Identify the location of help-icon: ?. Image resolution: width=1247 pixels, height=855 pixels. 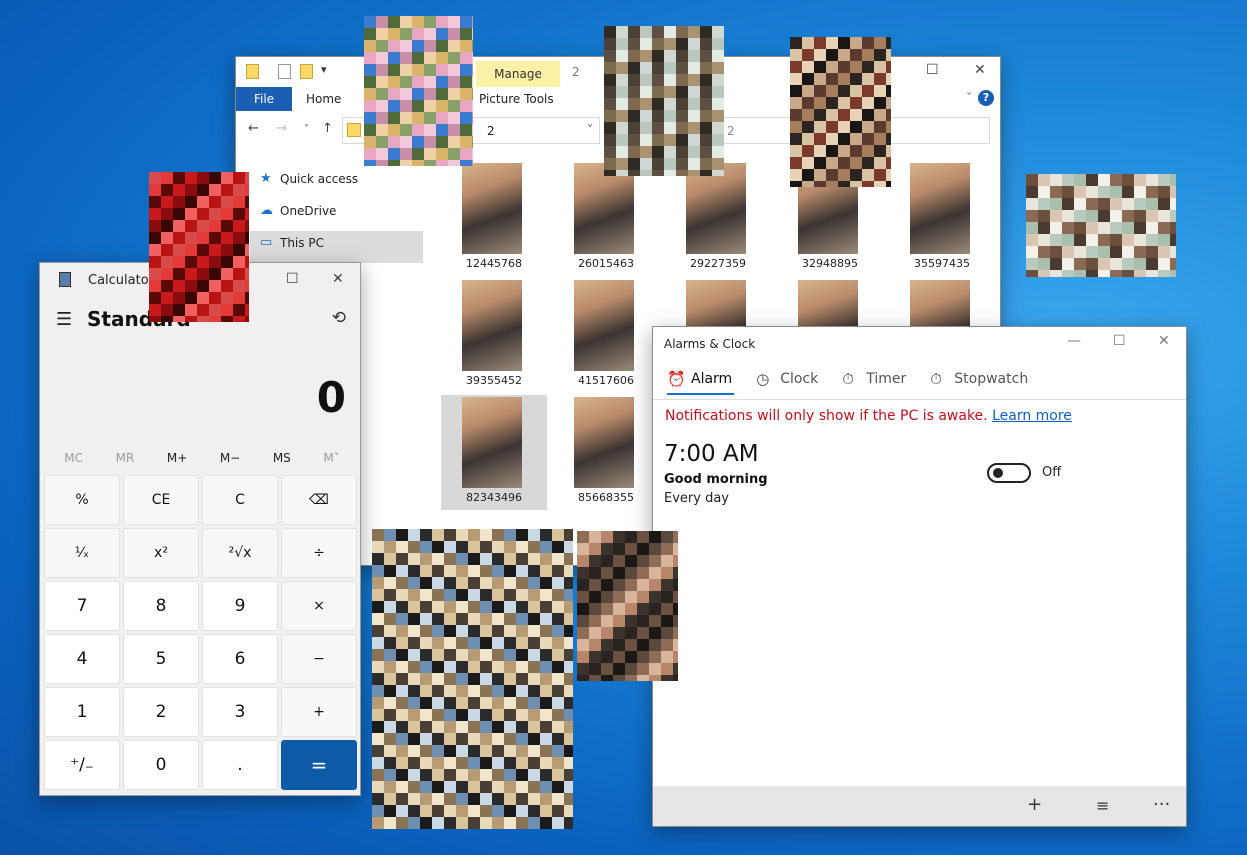
(986, 98).